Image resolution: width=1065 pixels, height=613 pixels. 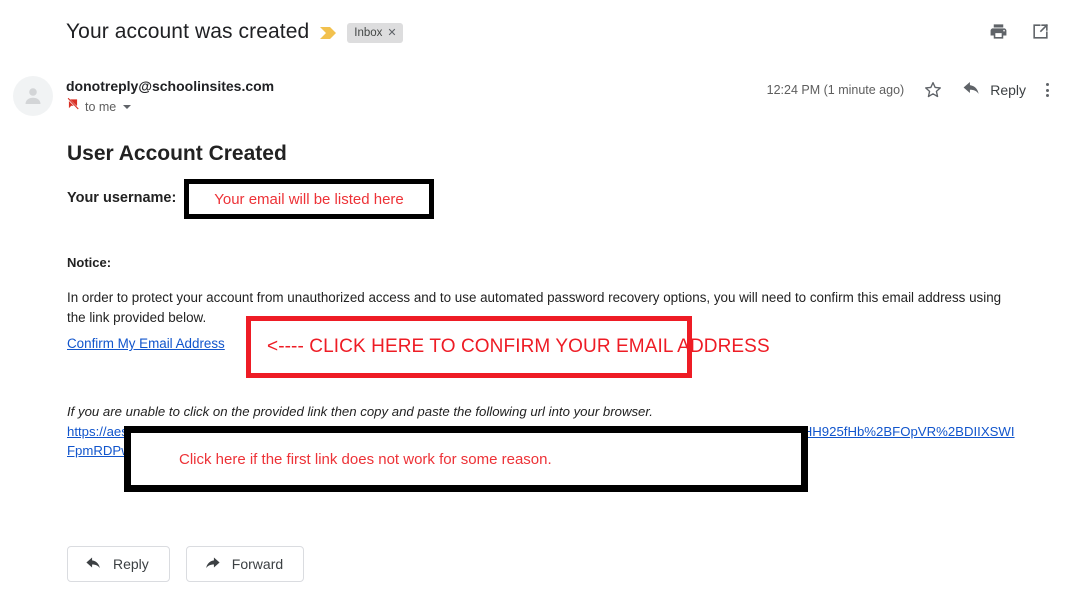 I want to click on annotation-username-text: Your email will be listed here, so click(x=309, y=199).